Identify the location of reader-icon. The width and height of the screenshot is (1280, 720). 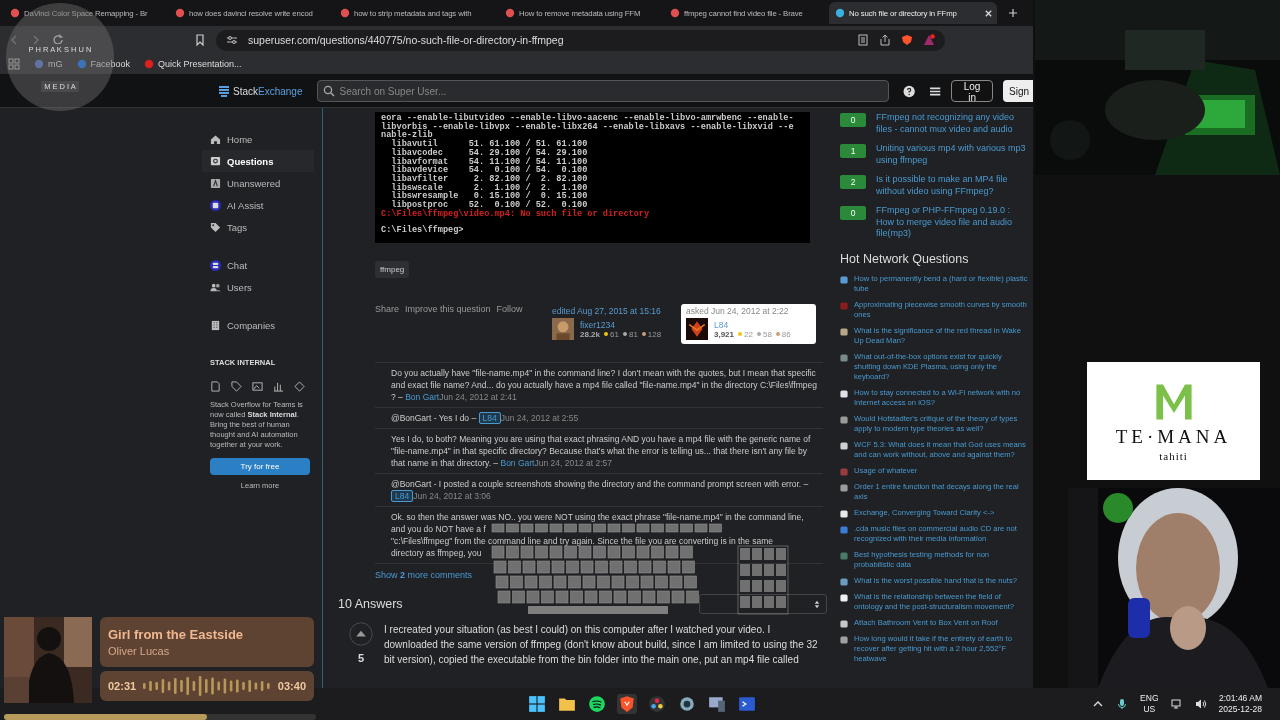
(863, 40).